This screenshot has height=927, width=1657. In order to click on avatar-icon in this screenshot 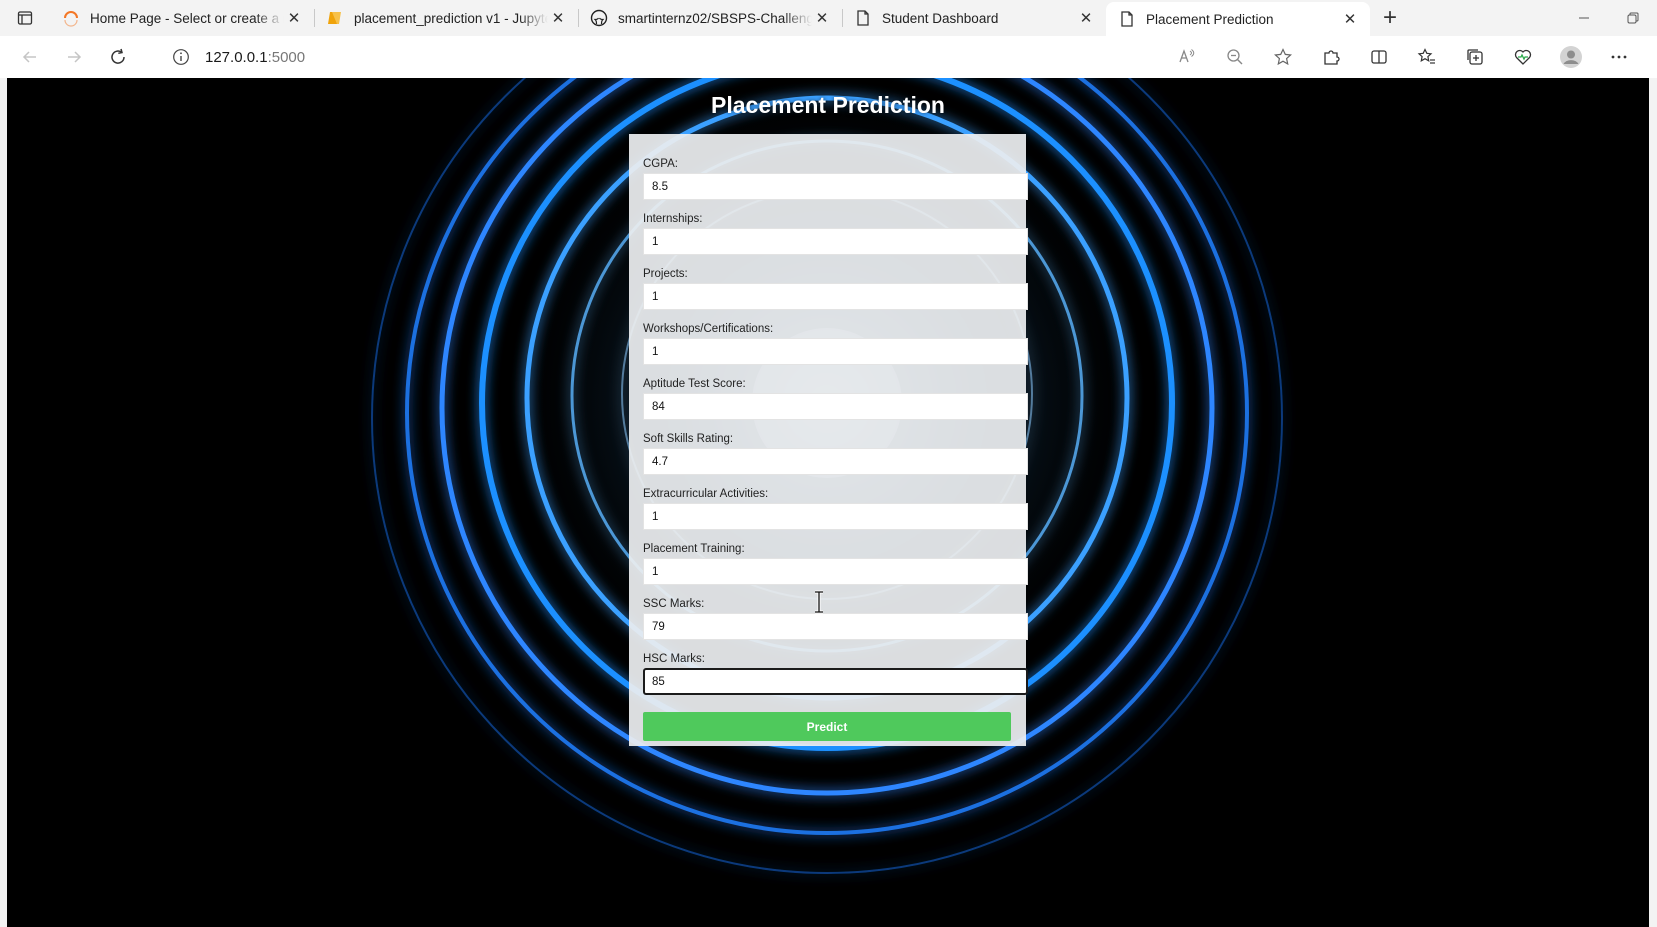, I will do `click(1571, 57)`.